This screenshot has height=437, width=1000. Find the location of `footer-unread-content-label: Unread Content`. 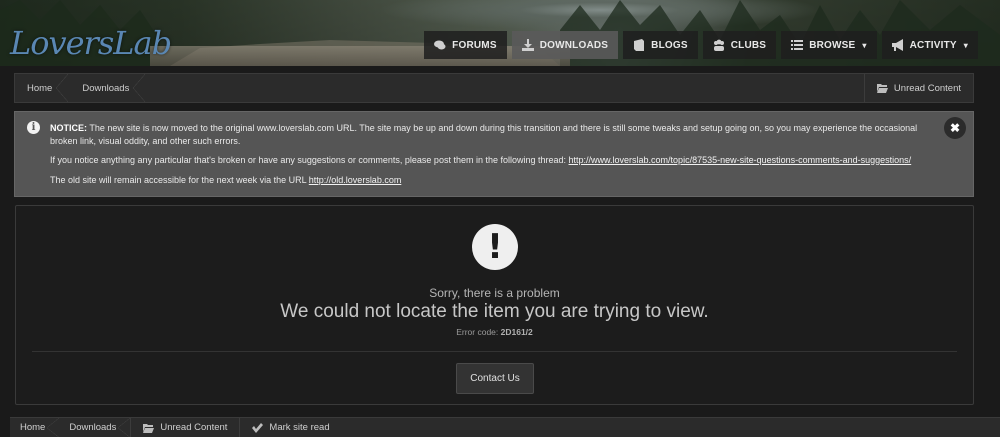

footer-unread-content-label: Unread Content is located at coordinates (194, 427).